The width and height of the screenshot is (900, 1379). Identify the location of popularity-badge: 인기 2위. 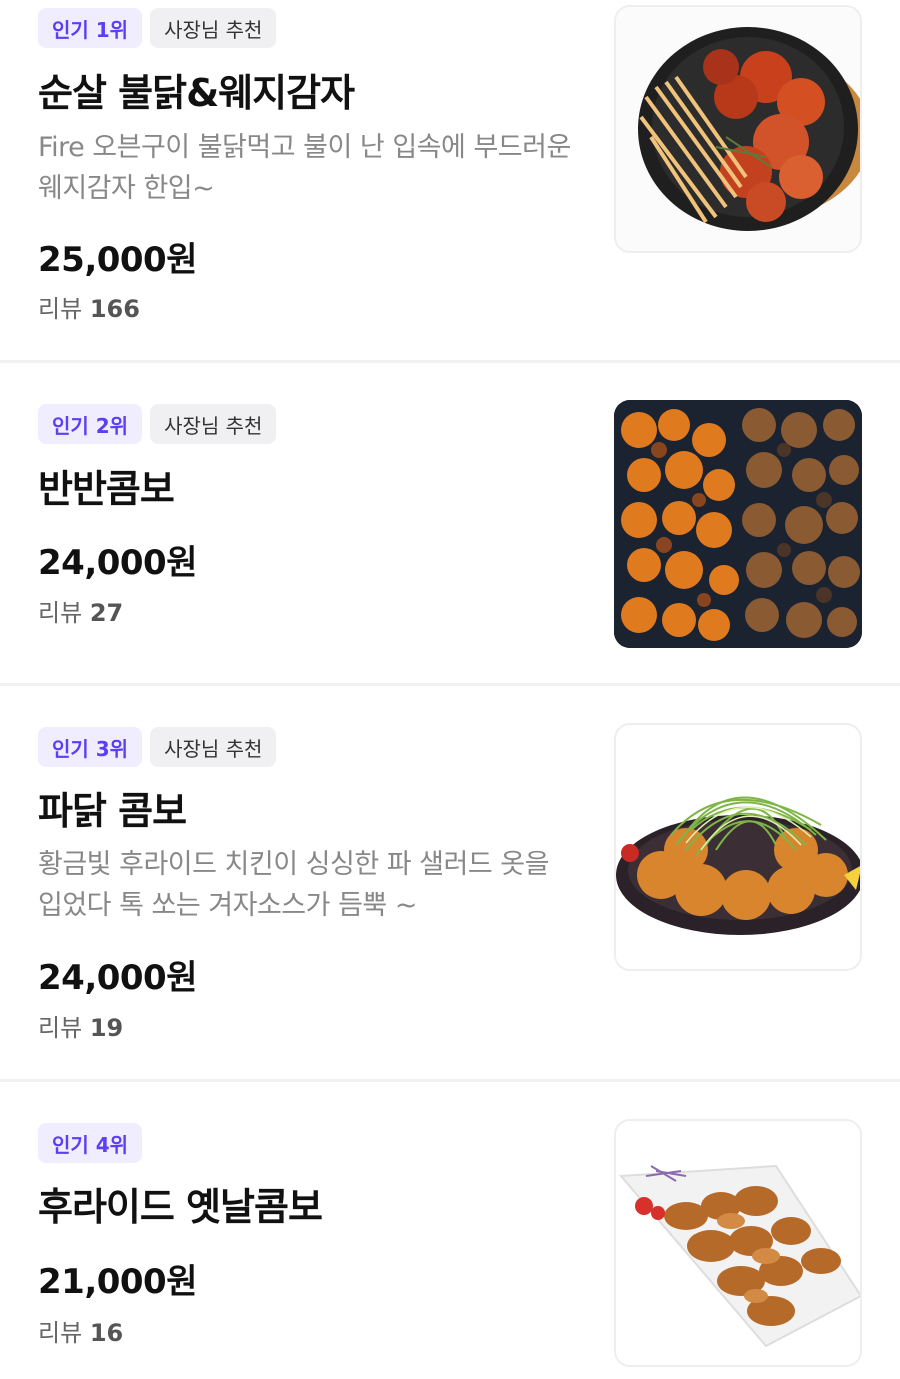
(90, 424).